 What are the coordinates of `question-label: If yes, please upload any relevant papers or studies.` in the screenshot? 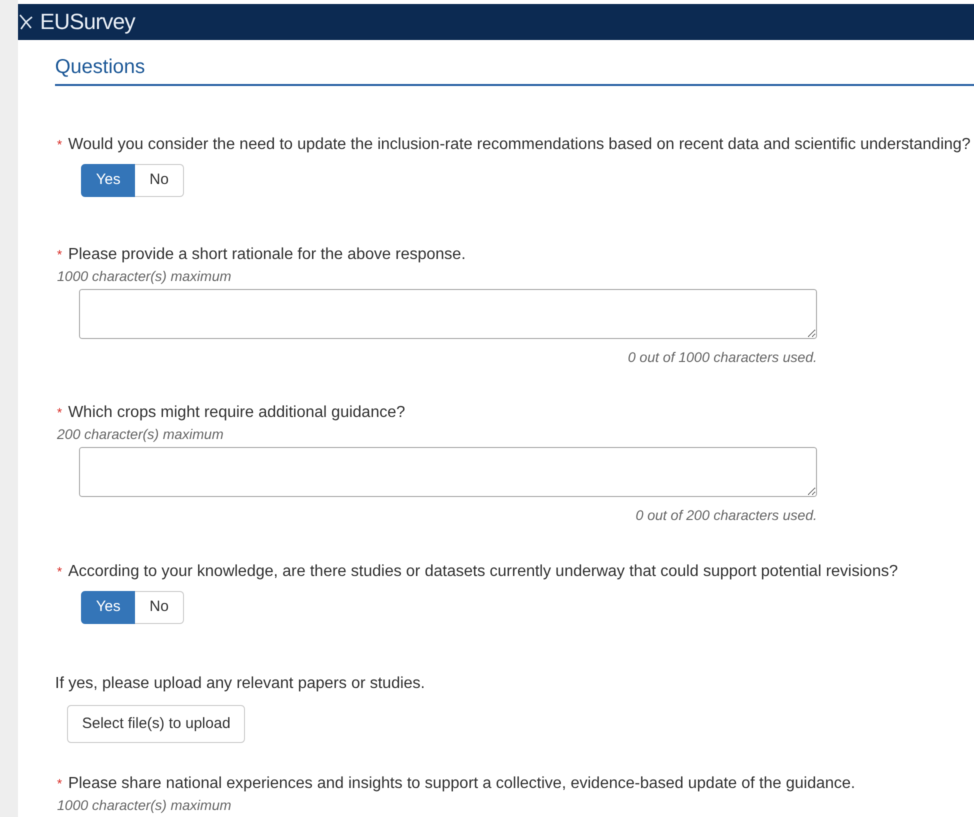 It's located at (240, 684).